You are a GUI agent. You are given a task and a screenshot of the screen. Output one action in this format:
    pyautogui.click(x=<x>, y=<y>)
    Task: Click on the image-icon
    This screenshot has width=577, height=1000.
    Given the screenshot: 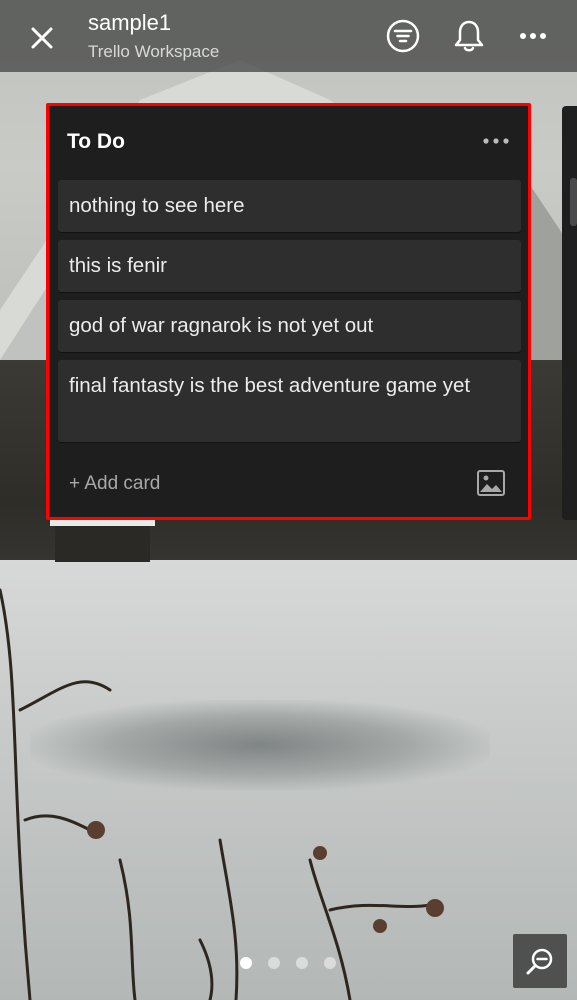 What is the action you would take?
    pyautogui.click(x=491, y=483)
    